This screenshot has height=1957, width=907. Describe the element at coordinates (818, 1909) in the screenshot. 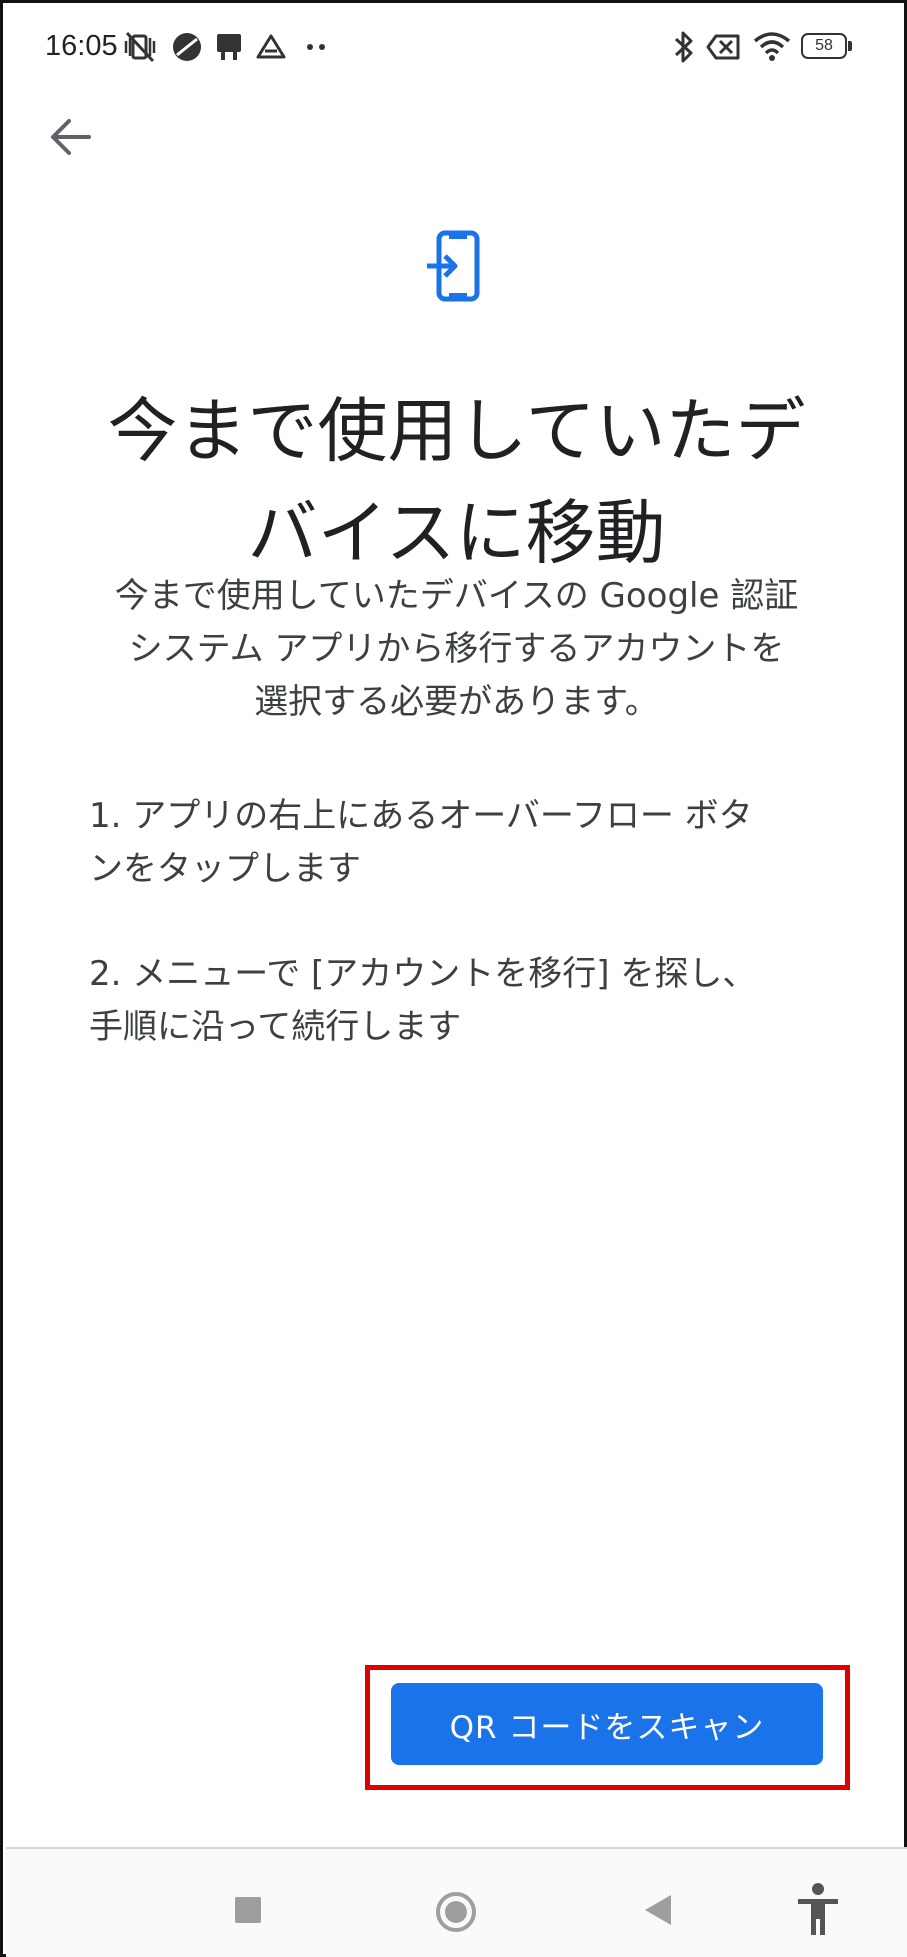

I see `accessibility-icon` at that location.